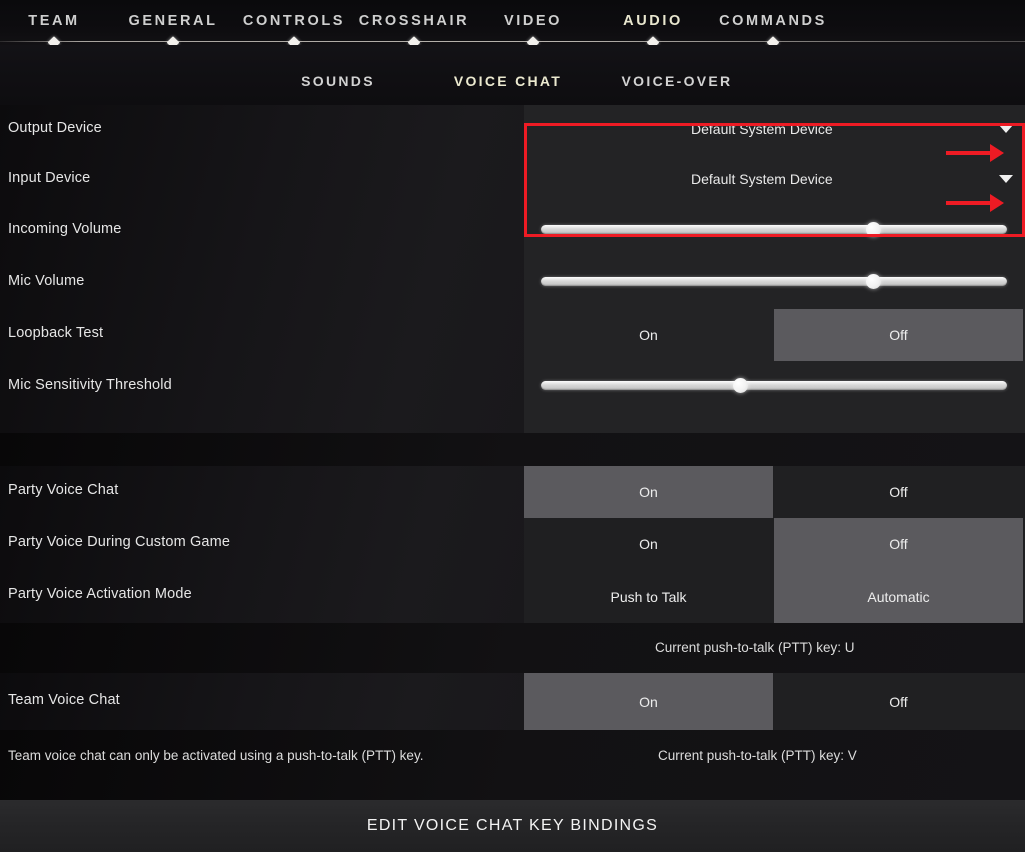  What do you see at coordinates (414, 21) in the screenshot?
I see `tab-crosshair: CROSSHAIR` at bounding box center [414, 21].